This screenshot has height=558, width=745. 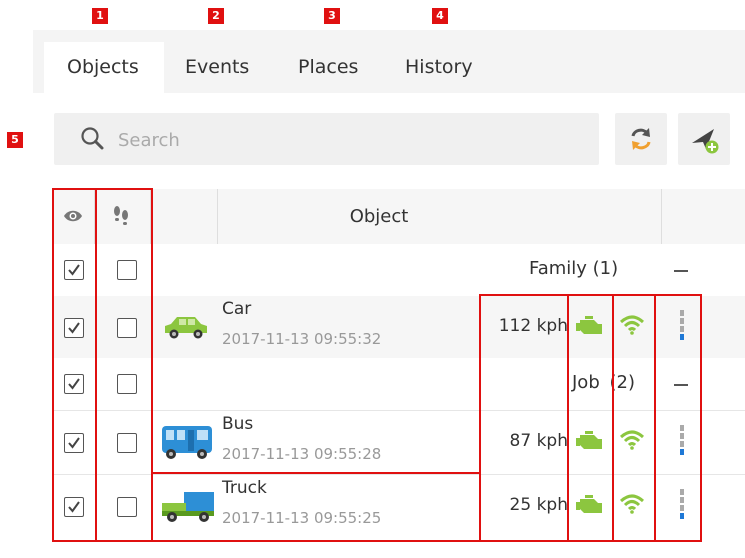 What do you see at coordinates (332, 16) in the screenshot?
I see `marker-3: 3` at bounding box center [332, 16].